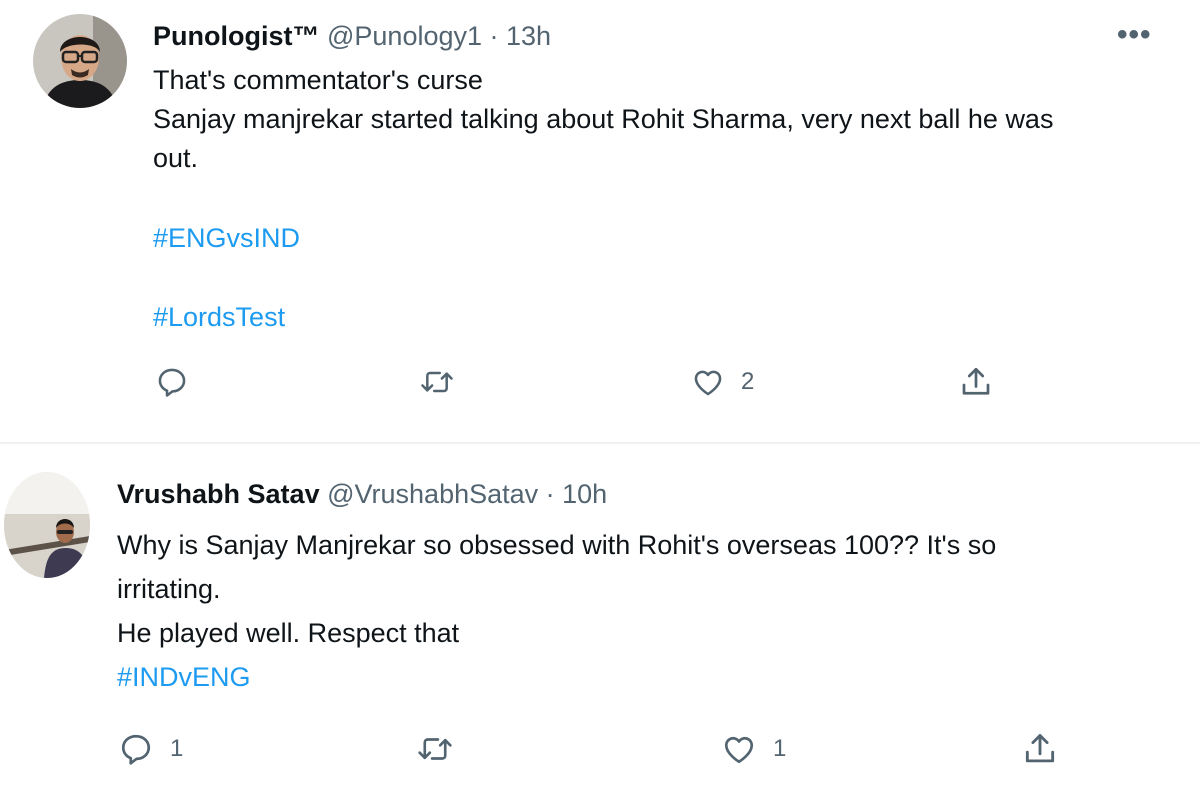  Describe the element at coordinates (432, 494) in the screenshot. I see `handle: @VrushabhSatav` at that location.